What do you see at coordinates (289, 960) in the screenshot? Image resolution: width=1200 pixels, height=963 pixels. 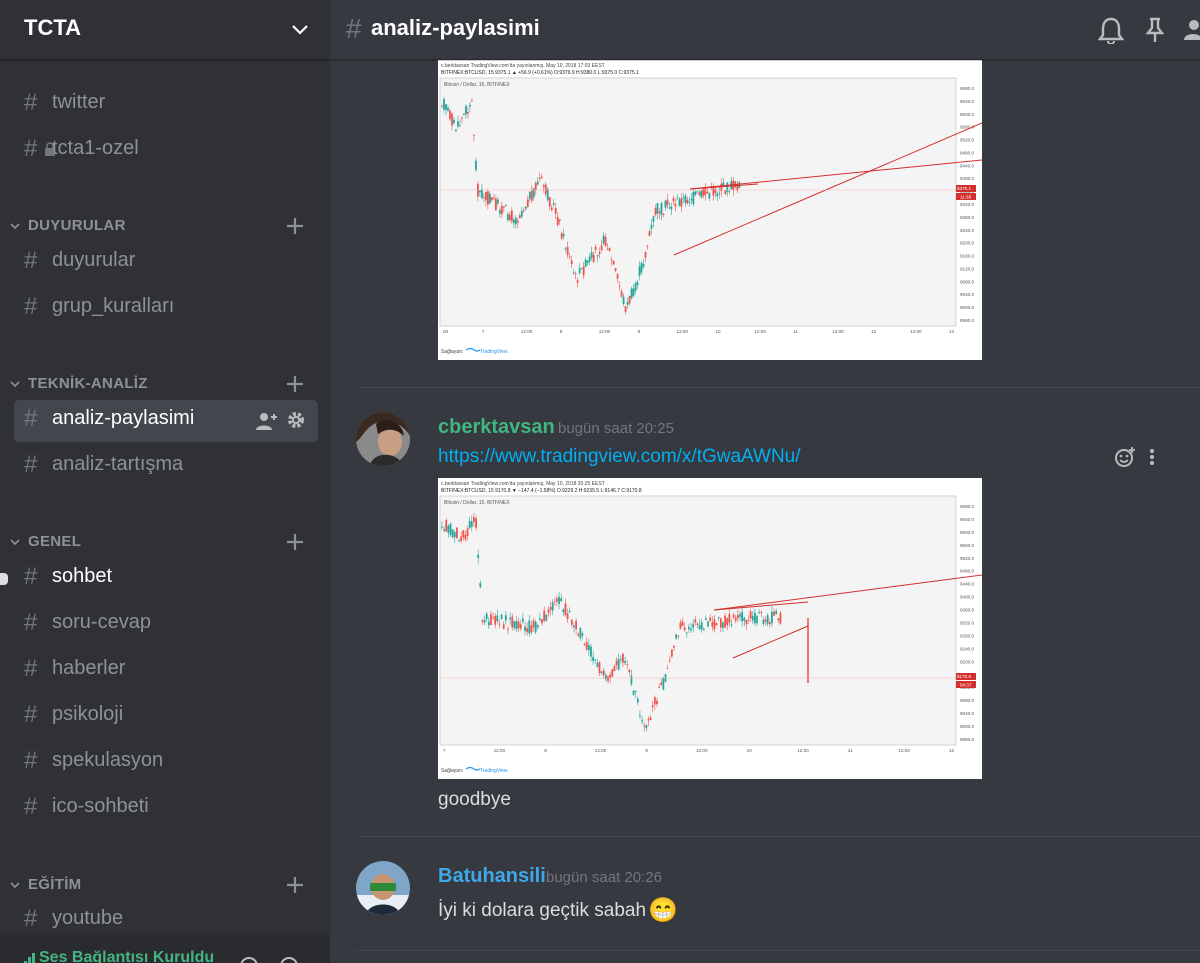 I see `disconnect-icon` at bounding box center [289, 960].